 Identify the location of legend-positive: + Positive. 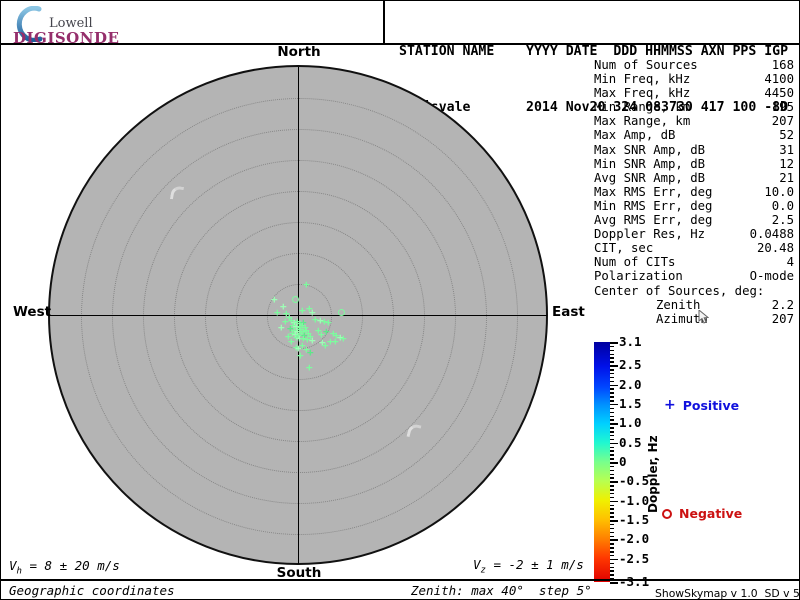
(701, 405).